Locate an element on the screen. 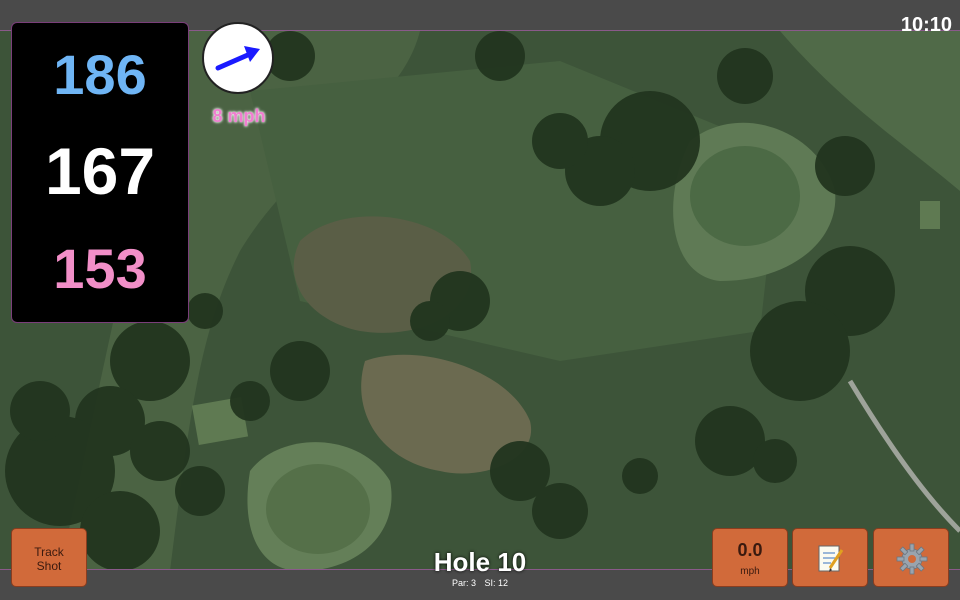 Image resolution: width=960 pixels, height=600 pixels. settings-button is located at coordinates (911, 557).